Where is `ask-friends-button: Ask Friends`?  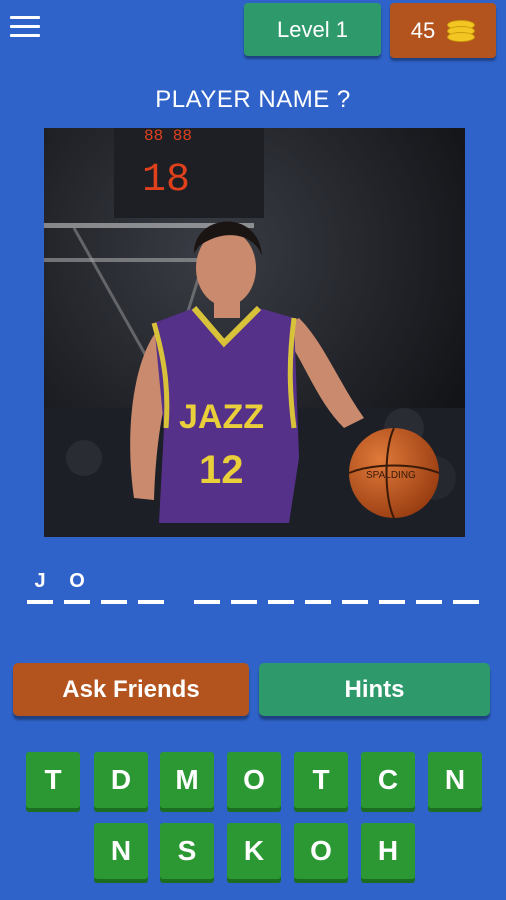
ask-friends-button: Ask Friends is located at coordinates (131, 689).